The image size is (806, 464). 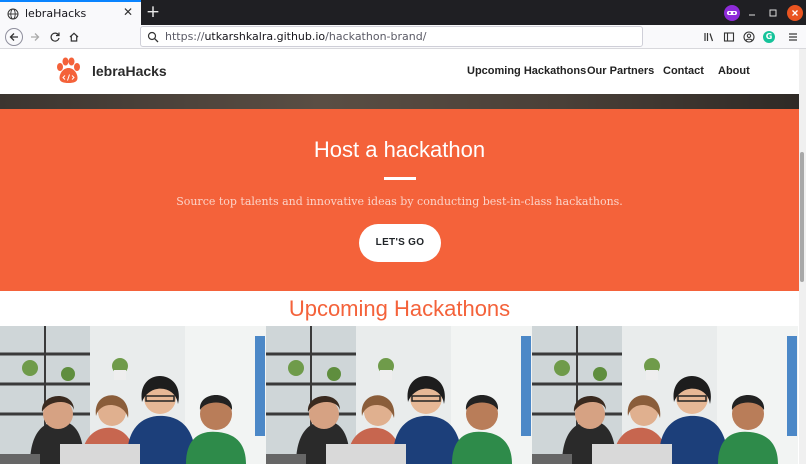 I want to click on nav-link-contact: Contact, so click(x=683, y=71).